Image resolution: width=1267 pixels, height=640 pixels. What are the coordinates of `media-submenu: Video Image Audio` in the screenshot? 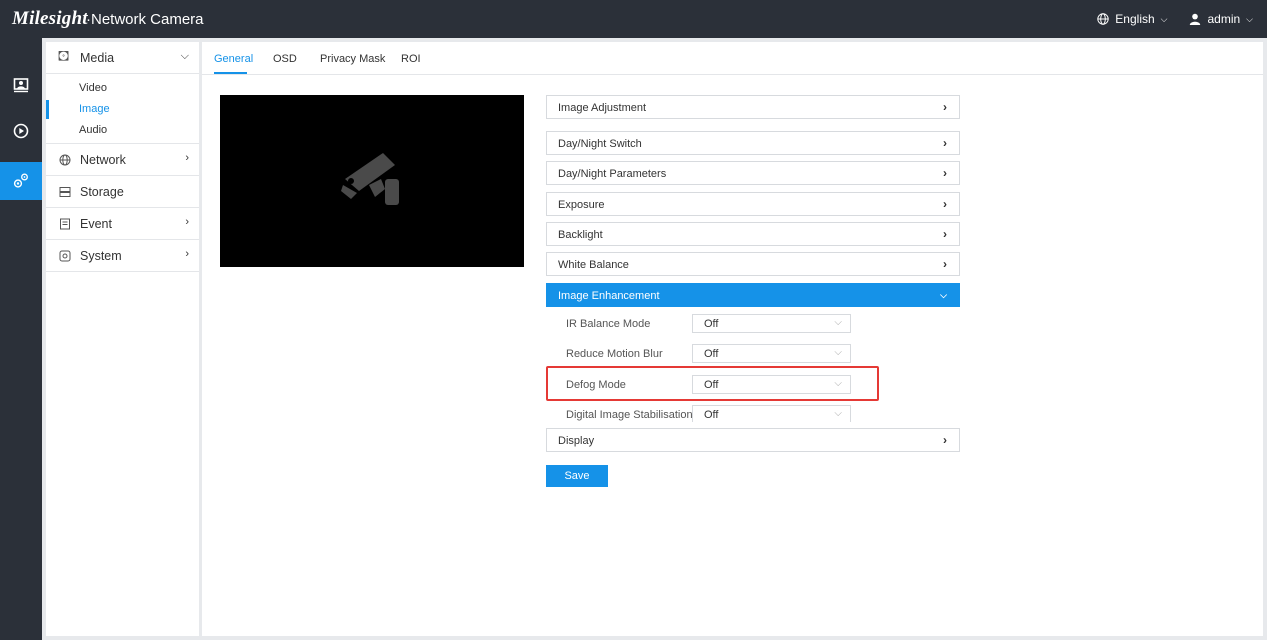 It's located at (122, 109).